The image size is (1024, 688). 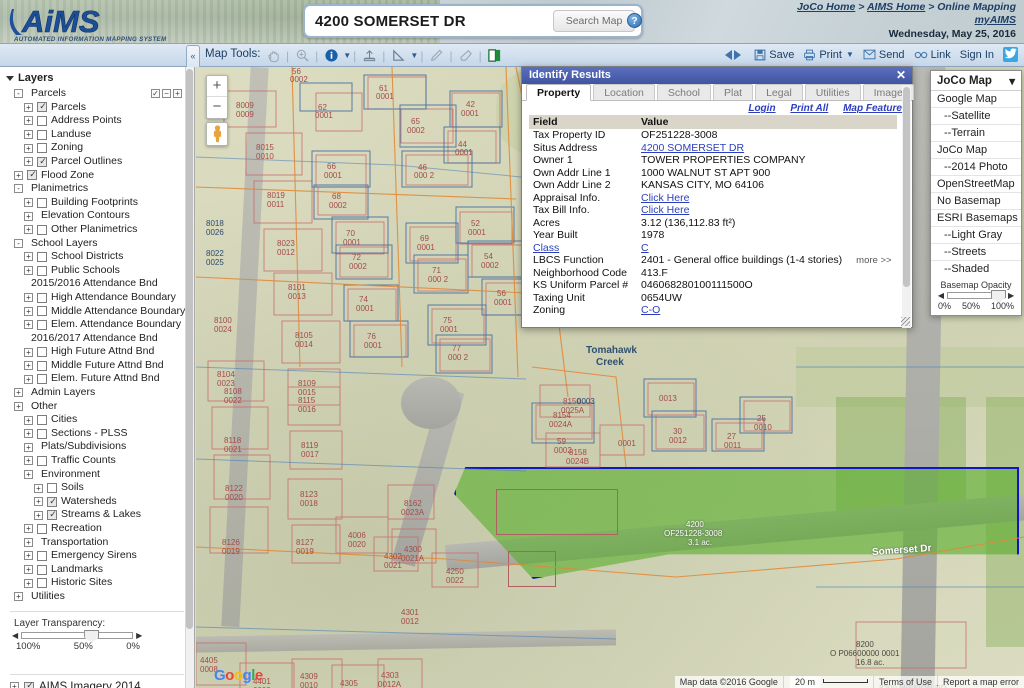 I want to click on layer-item-soils: + Soils, so click(x=97, y=488).